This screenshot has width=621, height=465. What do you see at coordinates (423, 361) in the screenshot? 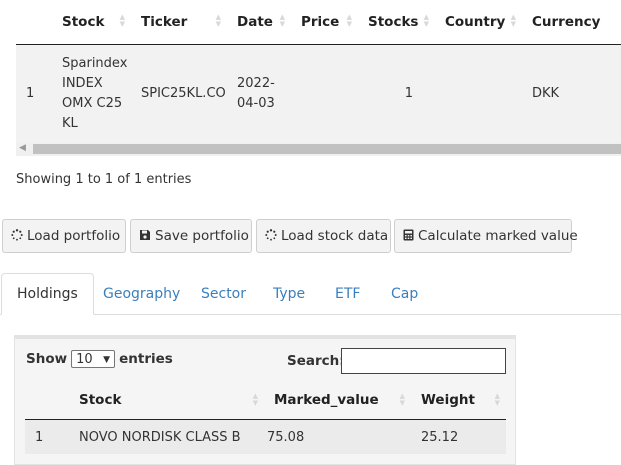
I see `search-input` at bounding box center [423, 361].